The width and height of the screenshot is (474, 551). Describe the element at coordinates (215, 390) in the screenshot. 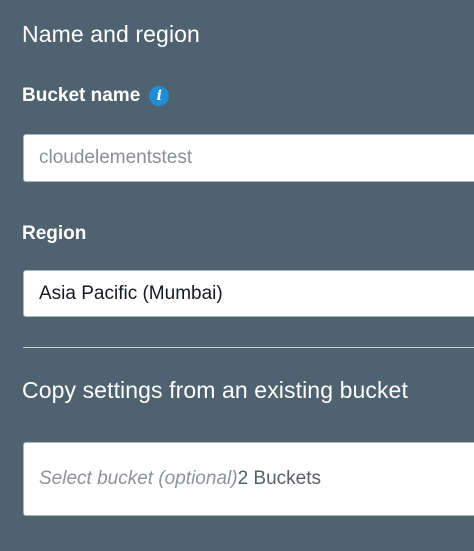

I see `section-title-copy-settings: Copy settings from an existing bucket` at that location.